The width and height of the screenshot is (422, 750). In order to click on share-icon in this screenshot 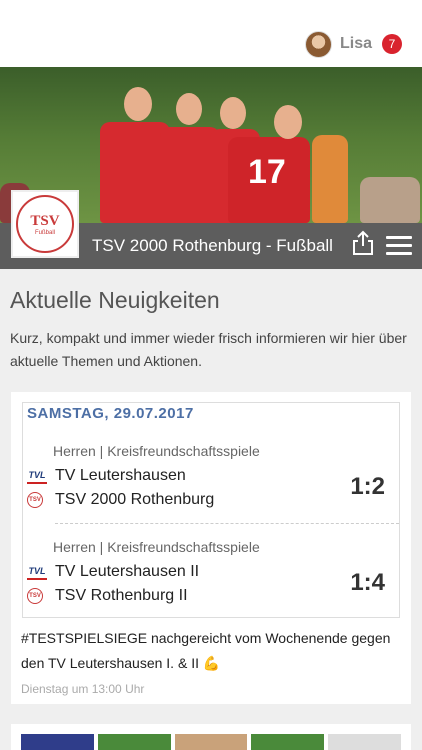, I will do `click(363, 243)`.